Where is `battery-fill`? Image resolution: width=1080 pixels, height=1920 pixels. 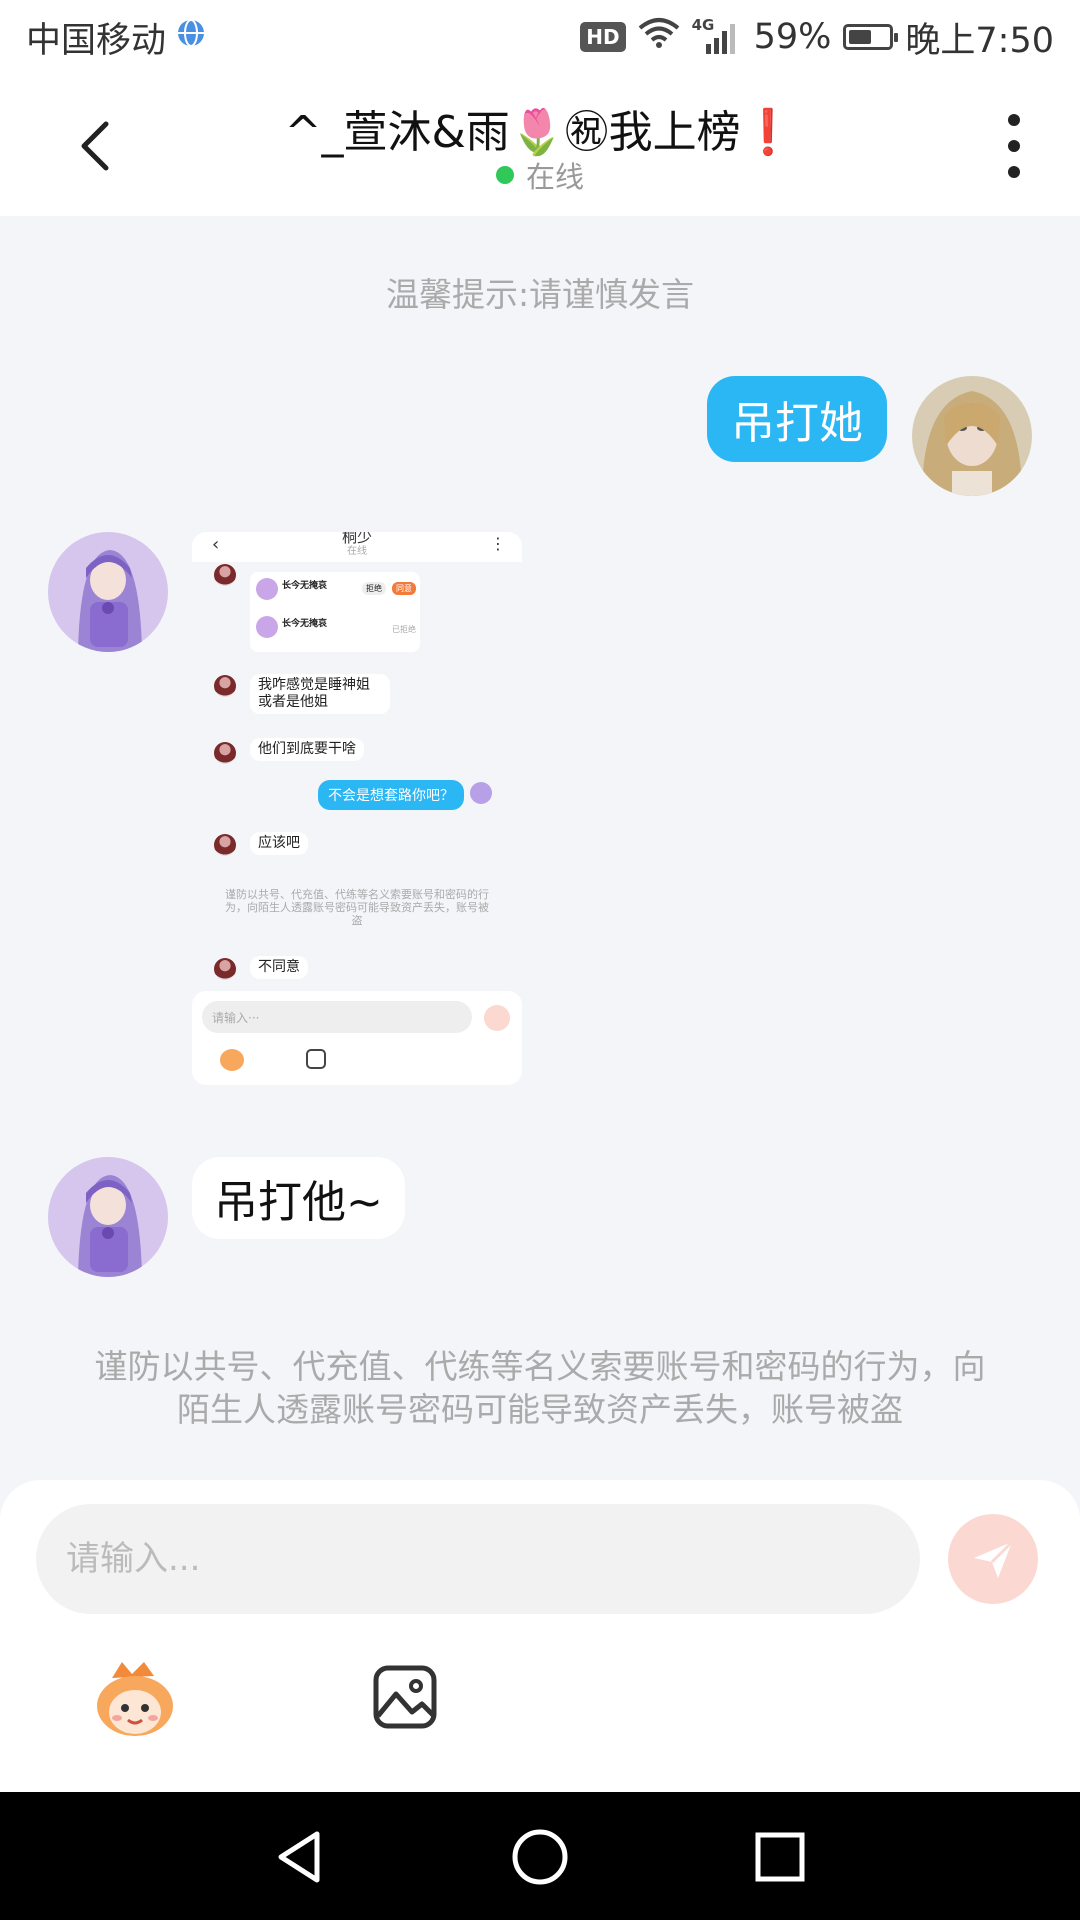 battery-fill is located at coordinates (860, 37).